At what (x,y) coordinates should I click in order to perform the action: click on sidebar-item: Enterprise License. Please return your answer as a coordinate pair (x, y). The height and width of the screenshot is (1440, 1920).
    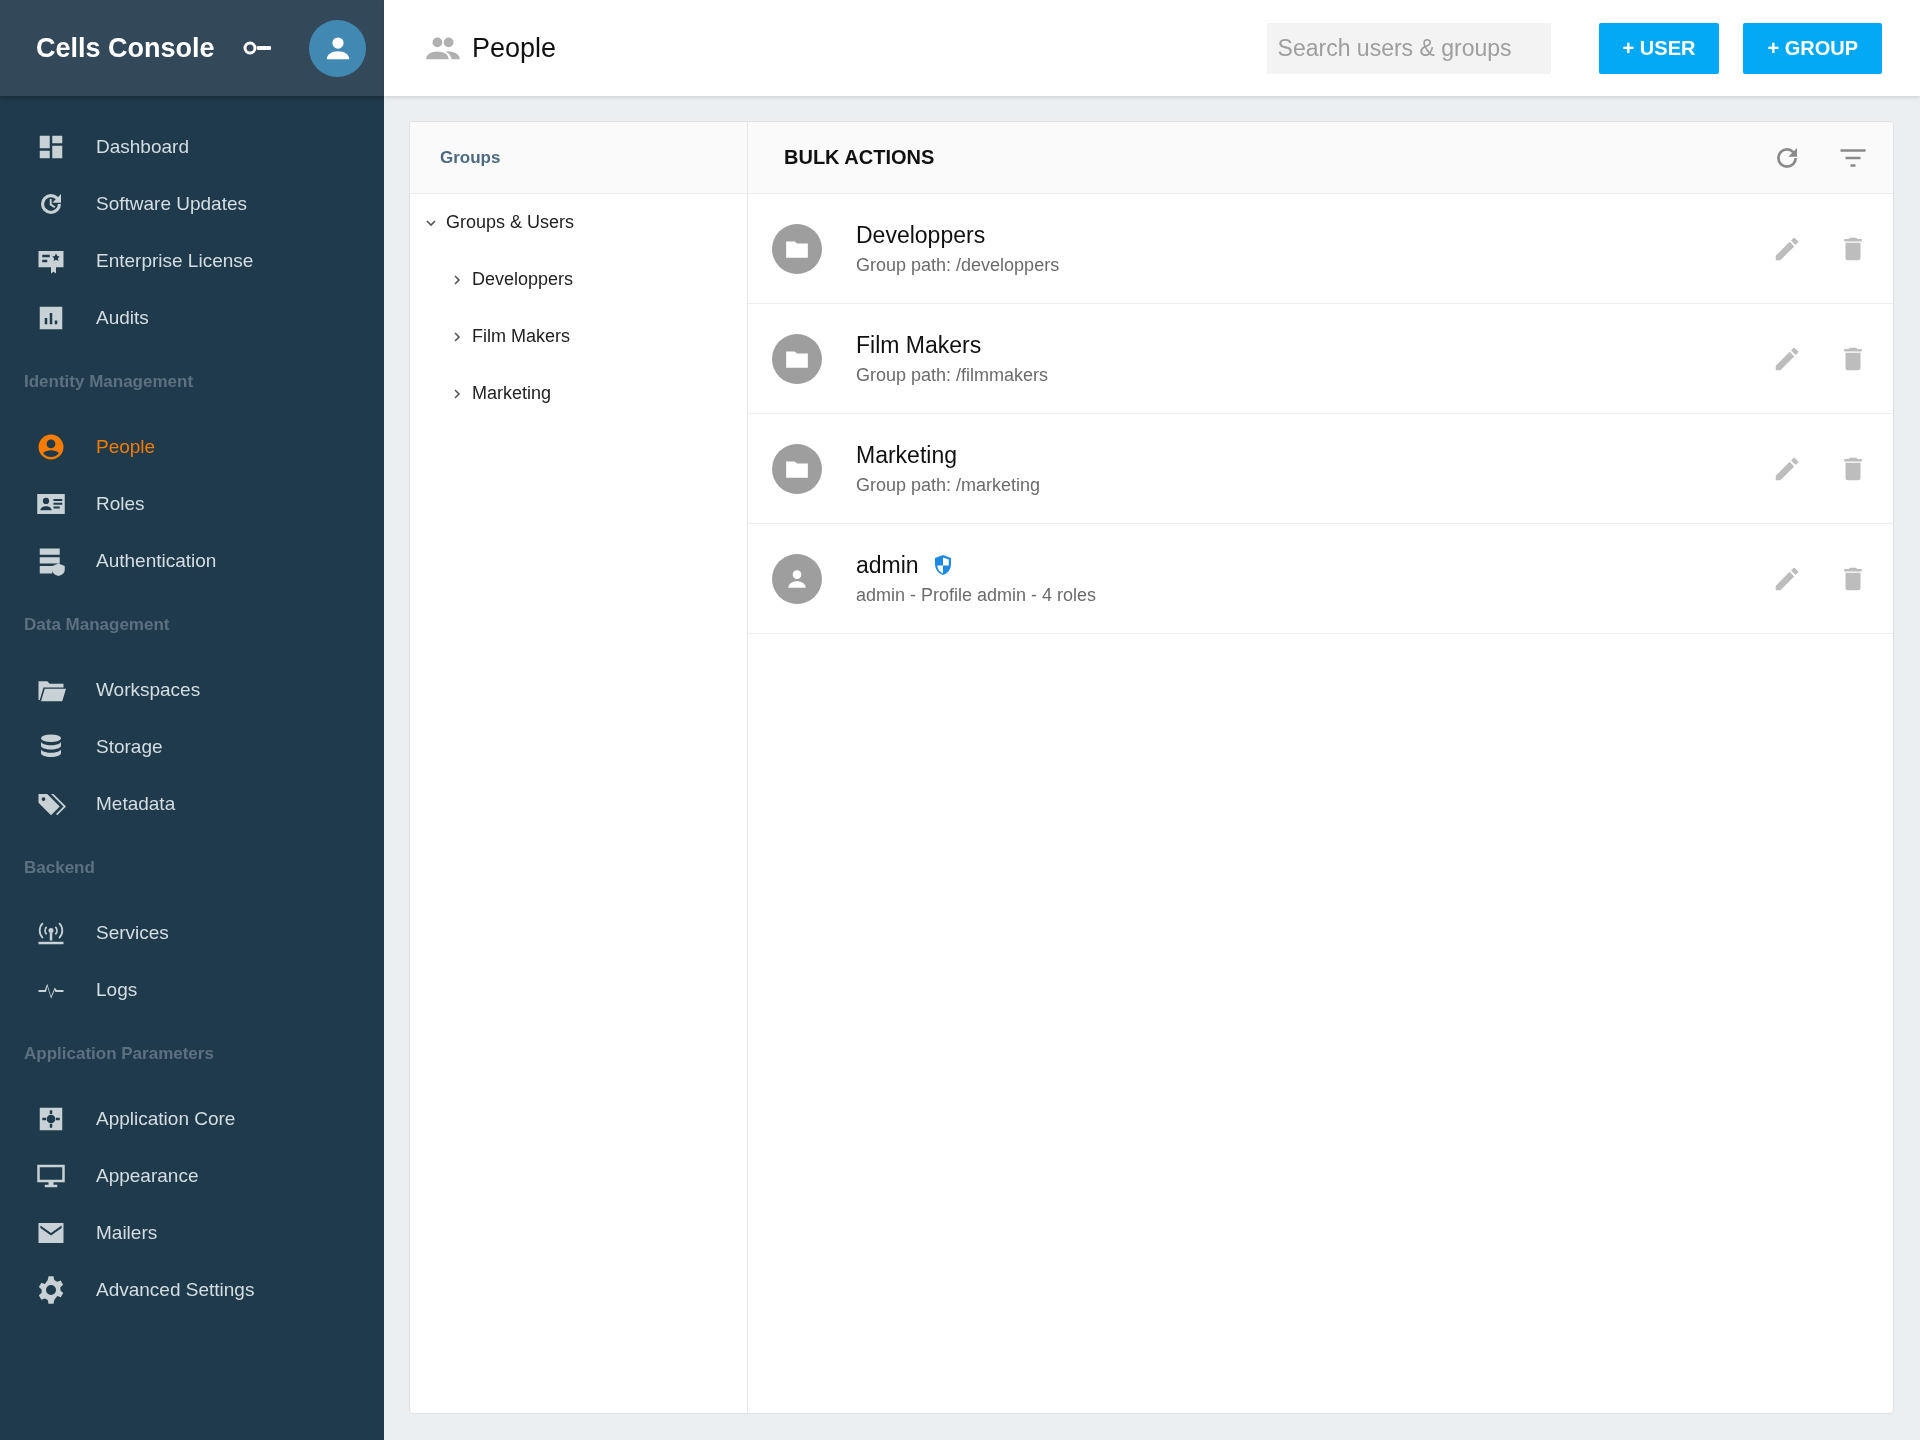
    Looking at the image, I should click on (192, 260).